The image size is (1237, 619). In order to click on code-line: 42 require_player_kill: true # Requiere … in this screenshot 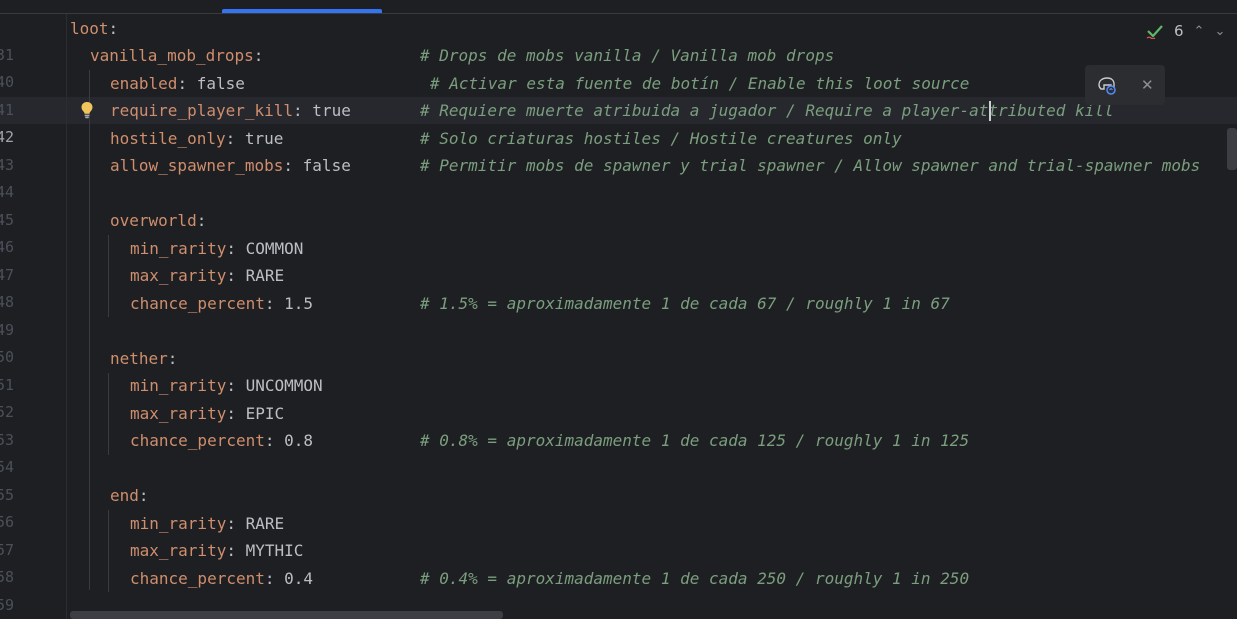, I will do `click(618, 121)`.